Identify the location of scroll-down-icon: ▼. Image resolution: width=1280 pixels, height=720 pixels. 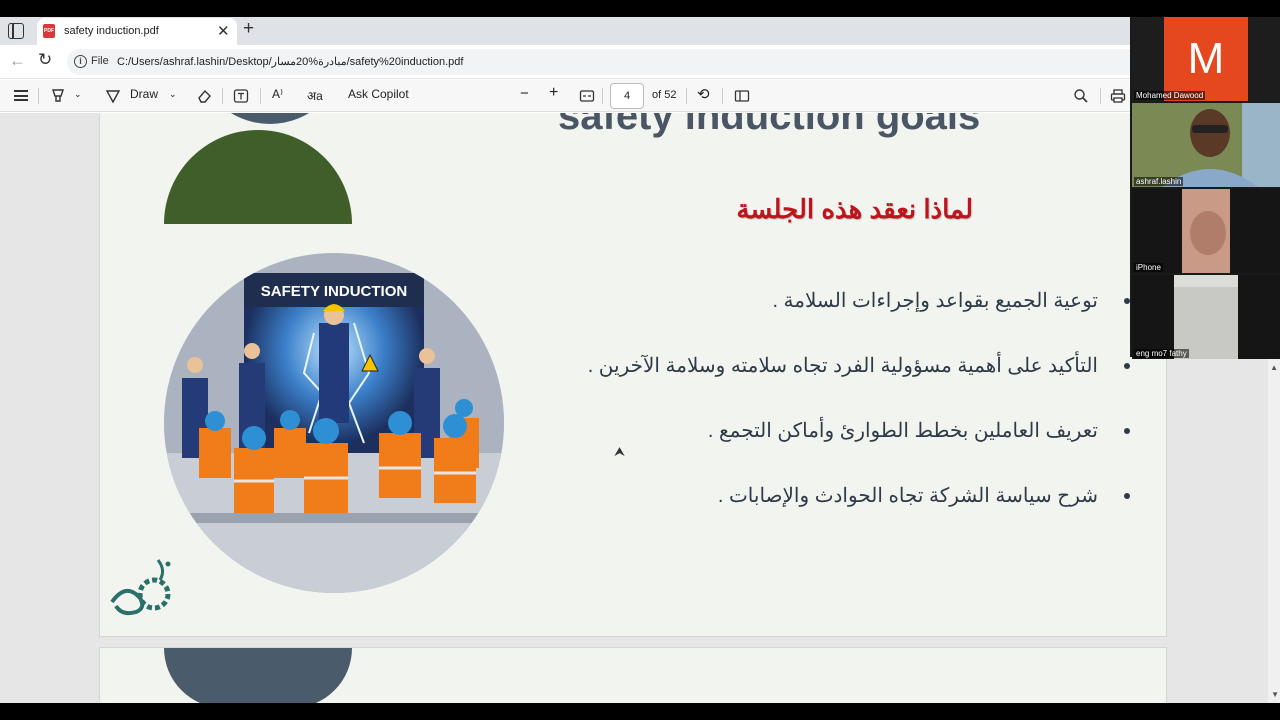
(1275, 694).